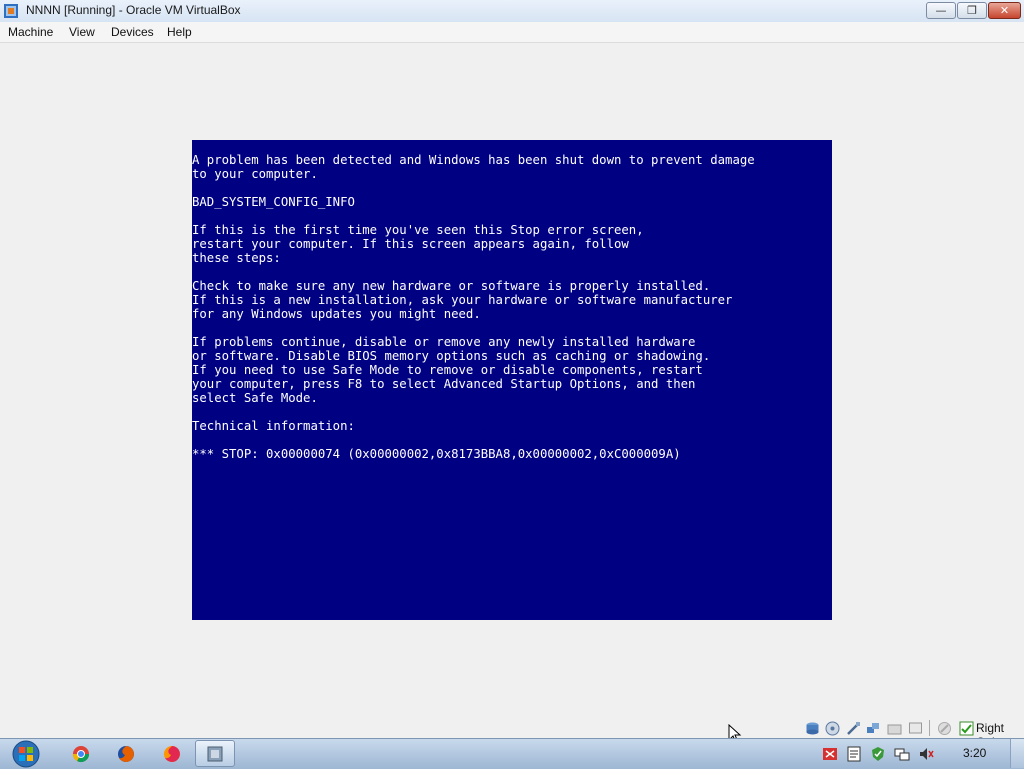 This screenshot has width=1024, height=769. I want to click on virtualbox-icon, so click(215, 753).